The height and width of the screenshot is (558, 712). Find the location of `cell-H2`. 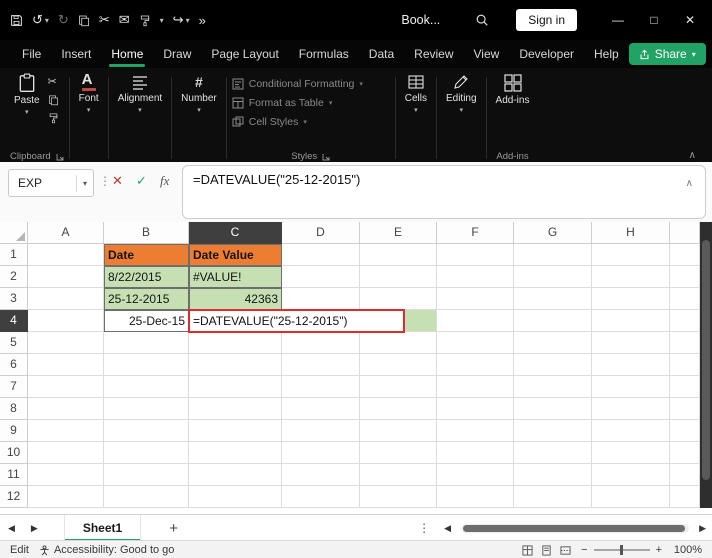

cell-H2 is located at coordinates (631, 277).